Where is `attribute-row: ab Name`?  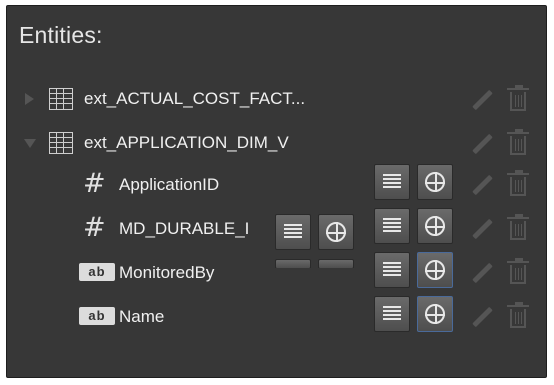 attribute-row: ab Name is located at coordinates (276, 315).